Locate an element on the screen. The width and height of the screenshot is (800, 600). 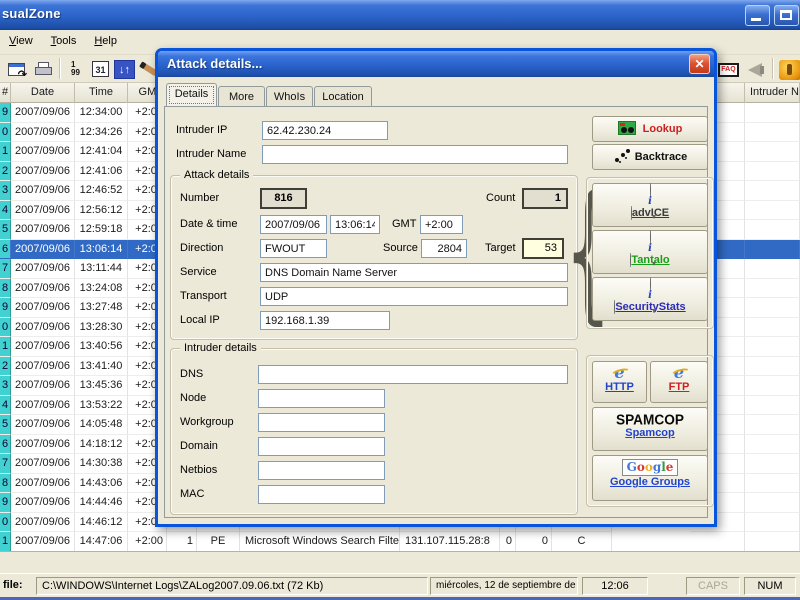
numeric-sort-button: 1 99 is located at coordinates (76, 69).